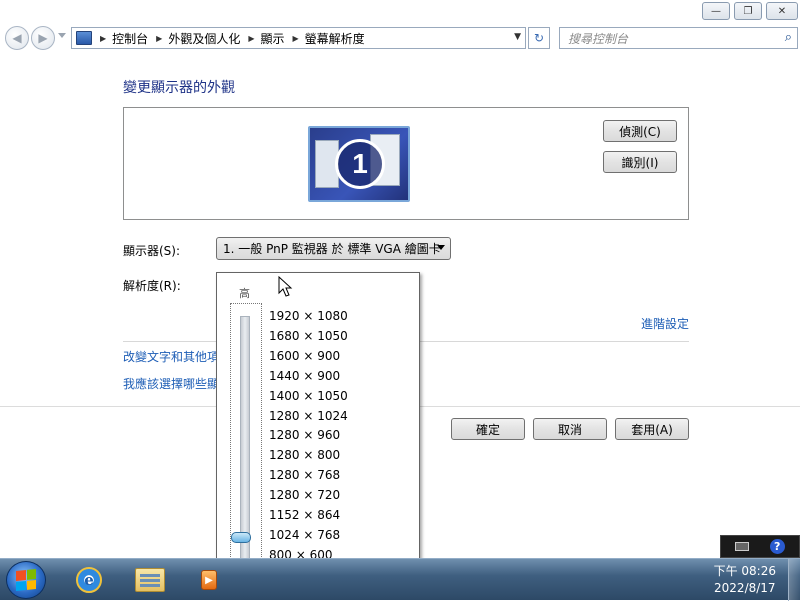 The width and height of the screenshot is (800, 601). I want to click on chevron-down-icon, so click(441, 247).